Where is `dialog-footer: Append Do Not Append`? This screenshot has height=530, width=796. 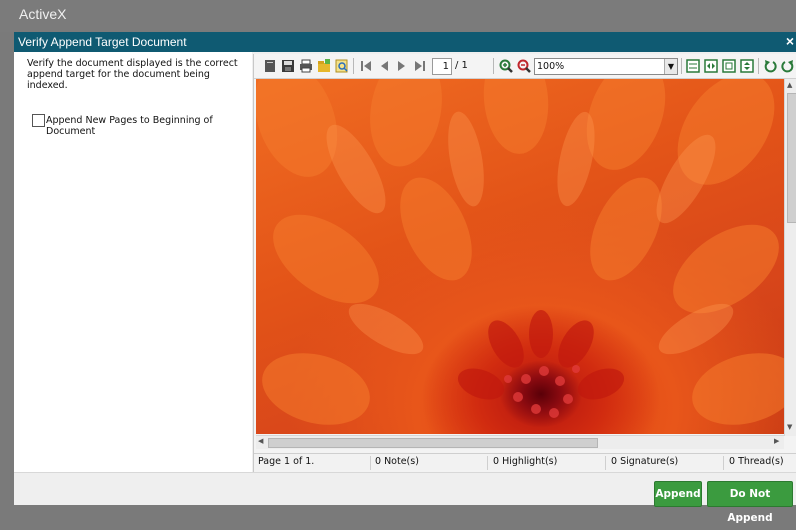
dialog-footer: Append Do Not Append is located at coordinates (405, 498).